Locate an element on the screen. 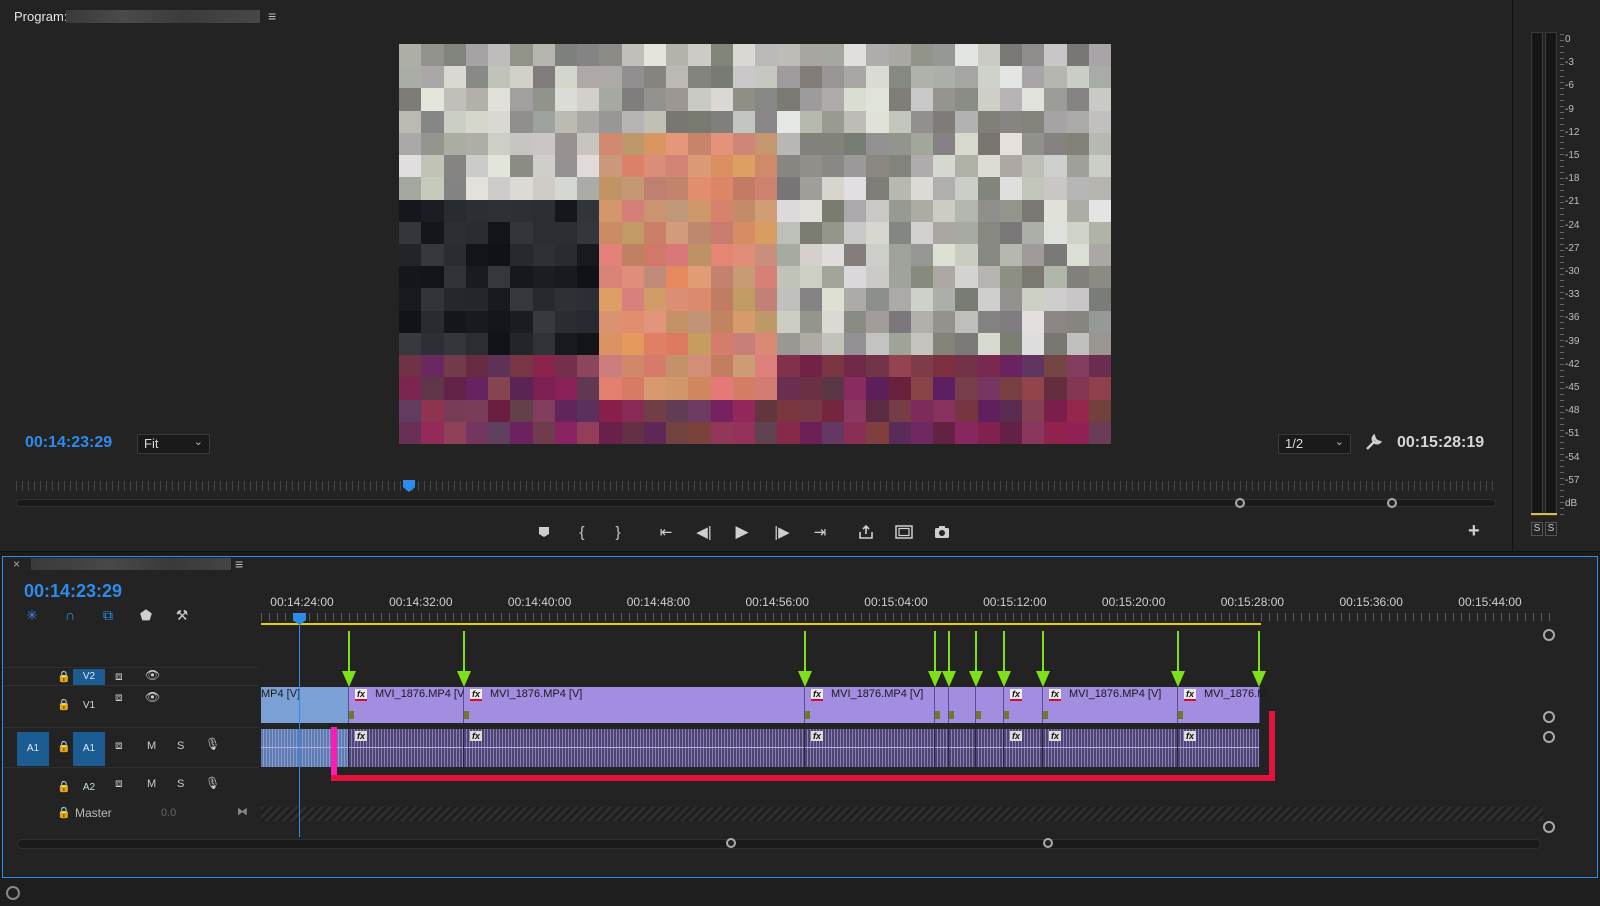 The image size is (1600, 906). mark-out-button: } is located at coordinates (618, 532).